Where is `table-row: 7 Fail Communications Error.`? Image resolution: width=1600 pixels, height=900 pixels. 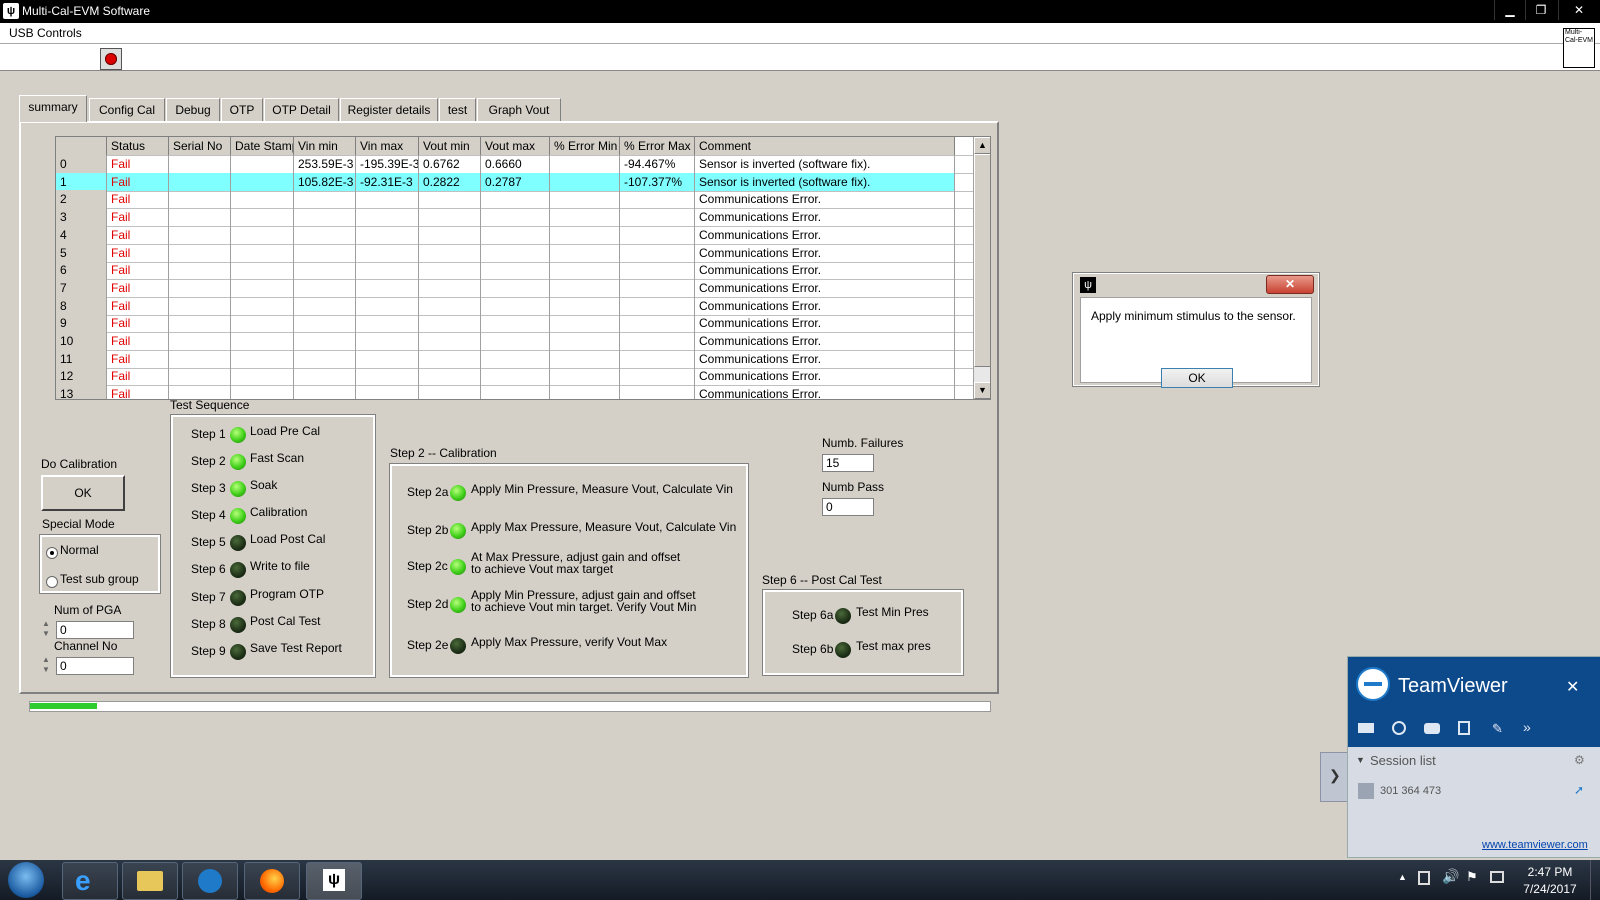
table-row: 7 Fail Communications Error. is located at coordinates (514, 288).